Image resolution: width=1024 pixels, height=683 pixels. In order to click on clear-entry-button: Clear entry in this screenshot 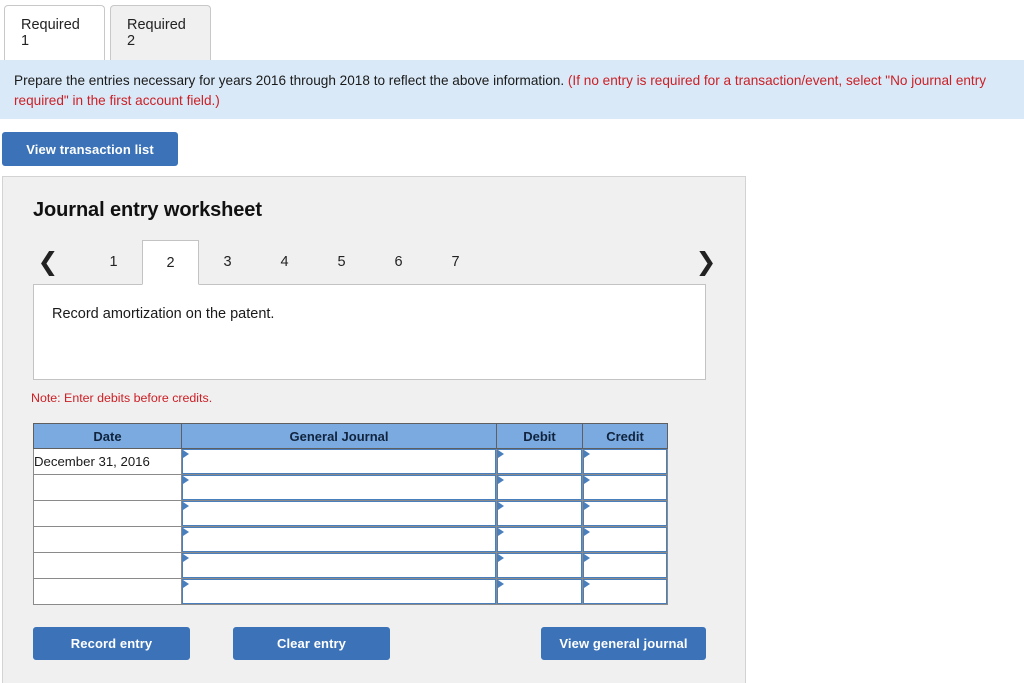, I will do `click(311, 643)`.